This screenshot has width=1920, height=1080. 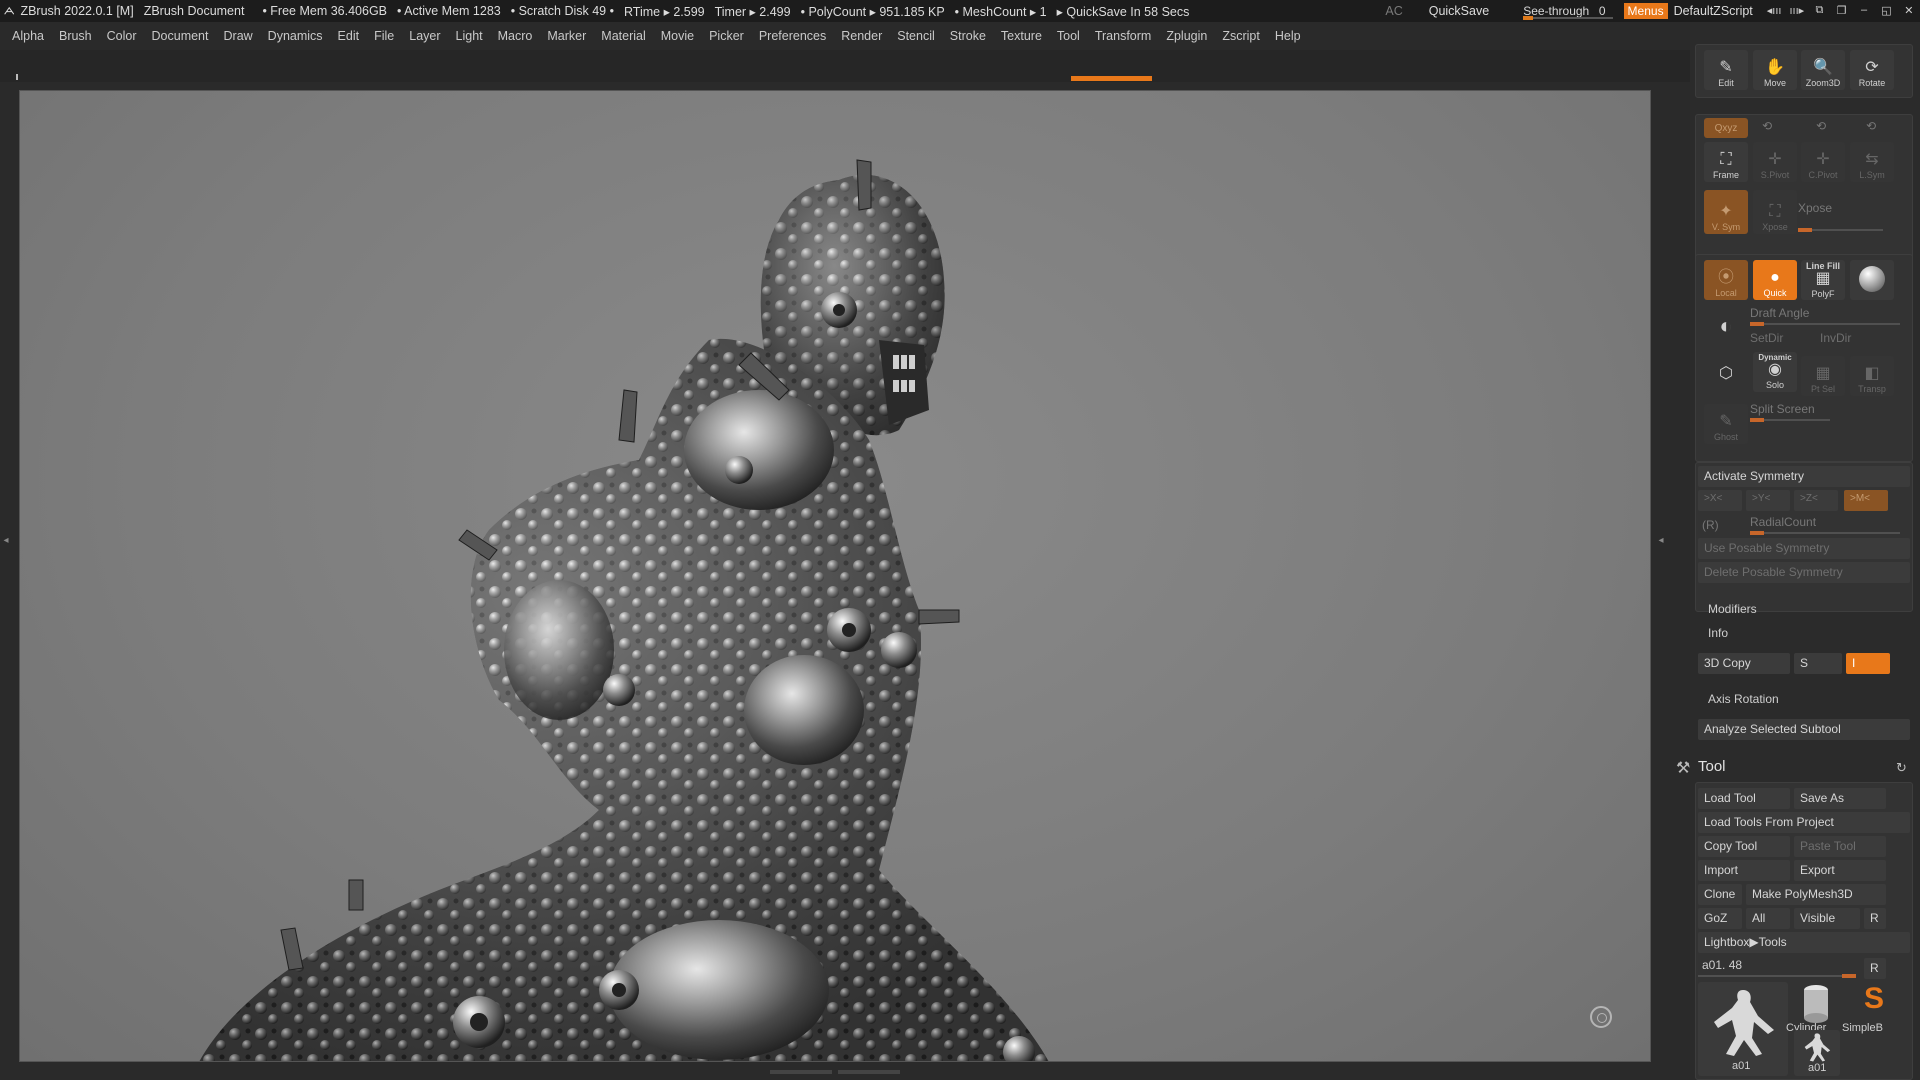 What do you see at coordinates (1777, 976) in the screenshot?
I see `current-tool-slider` at bounding box center [1777, 976].